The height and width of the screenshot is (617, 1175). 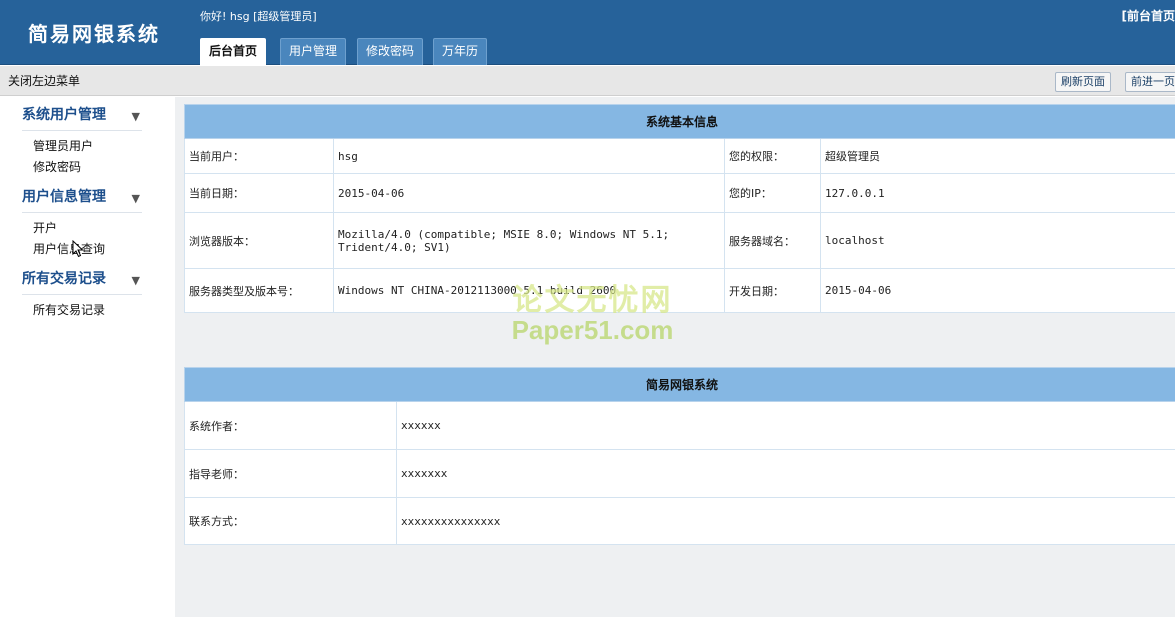 I want to click on mouse-pointer-icon, so click(x=78, y=249).